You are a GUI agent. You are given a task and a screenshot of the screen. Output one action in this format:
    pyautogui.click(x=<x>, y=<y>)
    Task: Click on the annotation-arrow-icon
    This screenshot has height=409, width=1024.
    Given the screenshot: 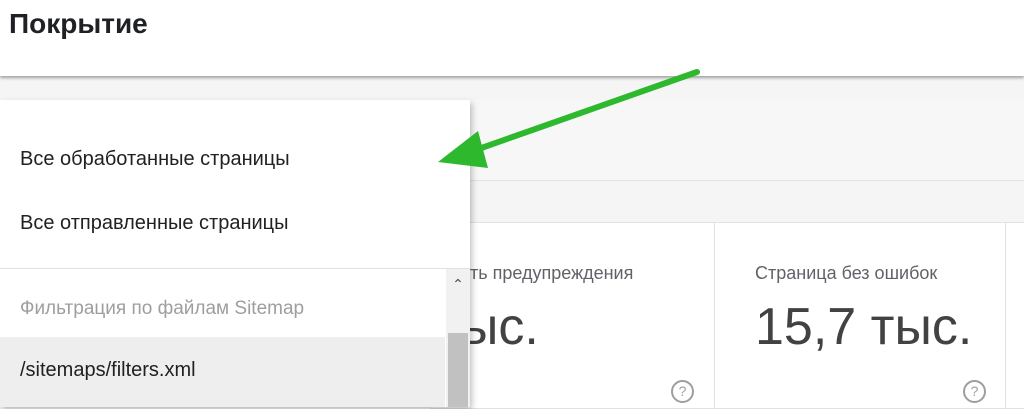 What is the action you would take?
    pyautogui.click(x=569, y=118)
    